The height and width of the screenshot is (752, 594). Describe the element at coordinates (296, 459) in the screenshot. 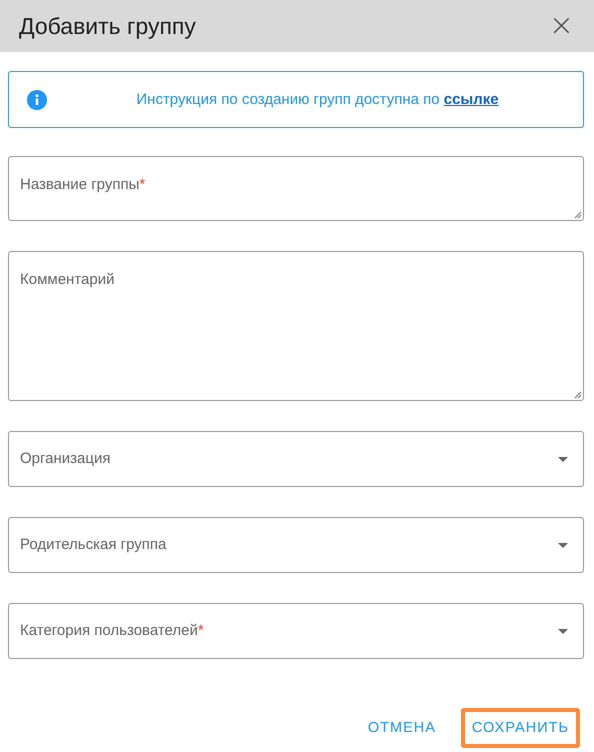

I see `select-field: Организация` at that location.